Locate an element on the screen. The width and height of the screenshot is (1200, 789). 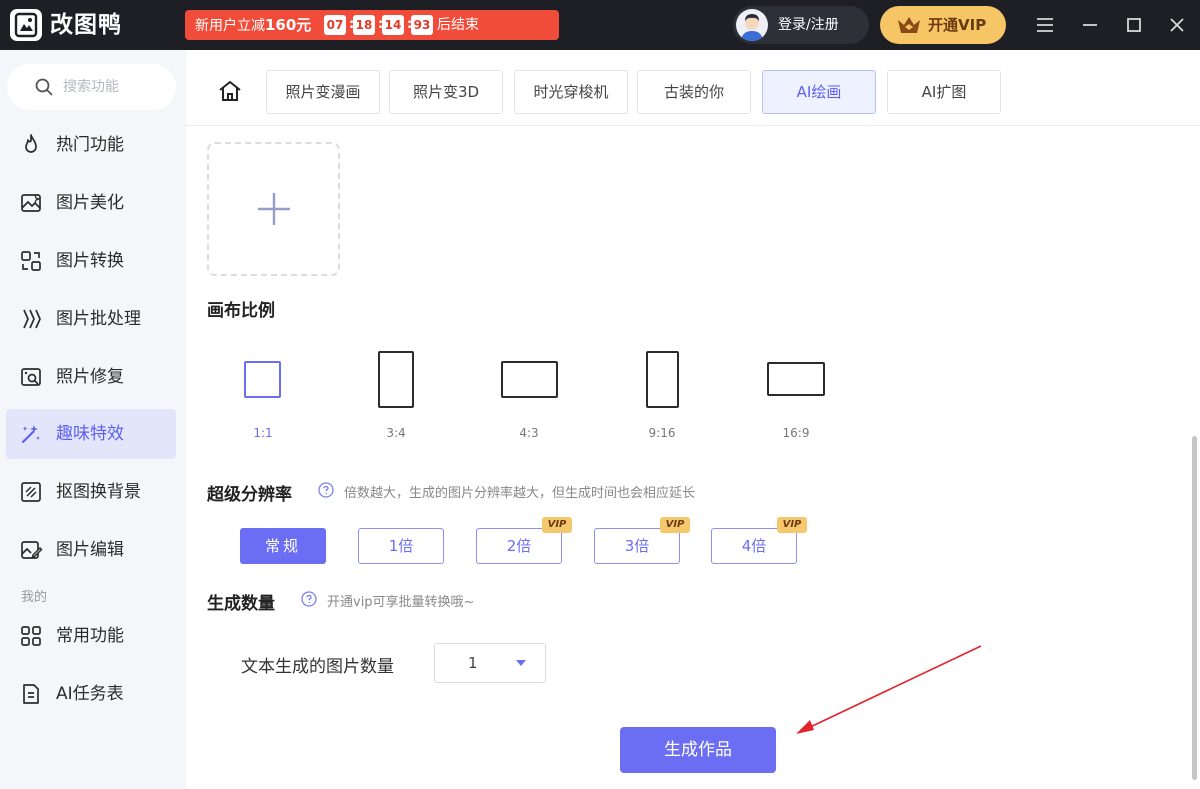
super-resolution-title: 超级分辨率 is located at coordinates (249, 492).